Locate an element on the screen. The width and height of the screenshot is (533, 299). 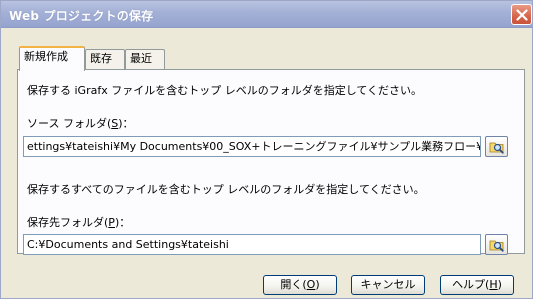
tab-existing: 既存 is located at coordinates (105, 59).